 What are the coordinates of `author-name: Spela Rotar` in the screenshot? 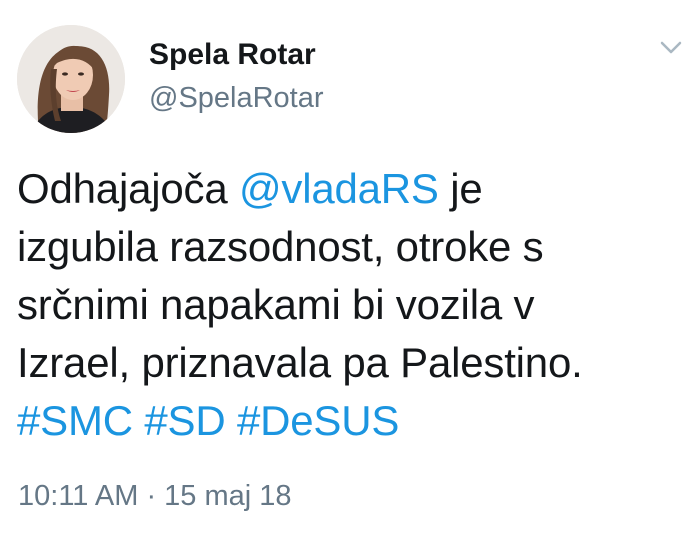 It's located at (232, 55).